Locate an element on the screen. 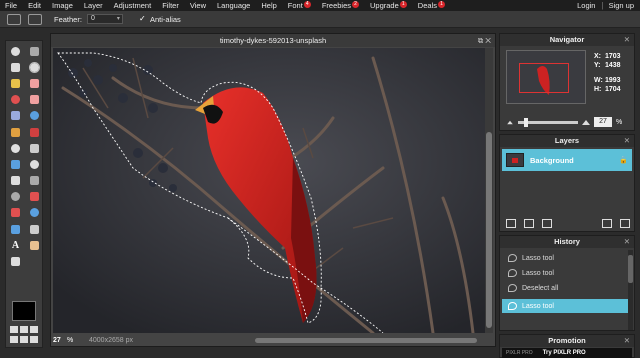 This screenshot has width=640, height=358. menu-layer: Layer is located at coordinates (94, 5).